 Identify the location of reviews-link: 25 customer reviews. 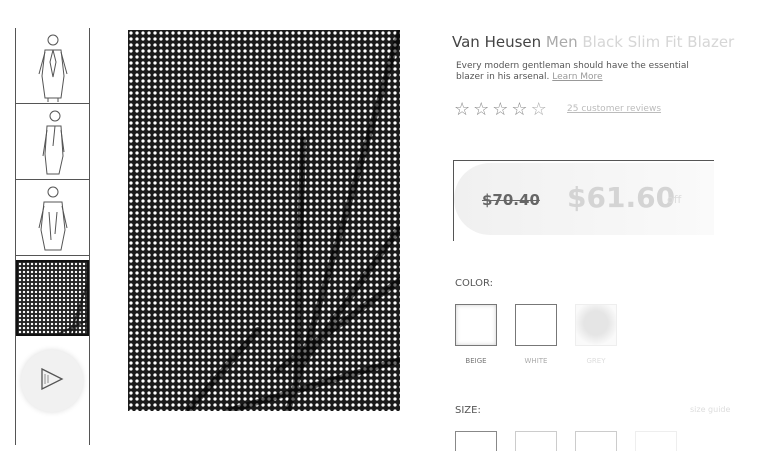
(614, 109).